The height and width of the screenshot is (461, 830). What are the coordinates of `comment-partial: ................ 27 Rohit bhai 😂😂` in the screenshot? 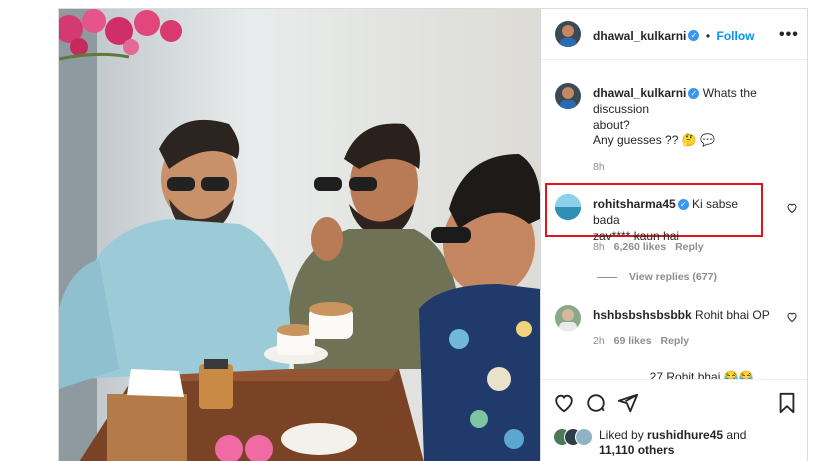 It's located at (698, 374).